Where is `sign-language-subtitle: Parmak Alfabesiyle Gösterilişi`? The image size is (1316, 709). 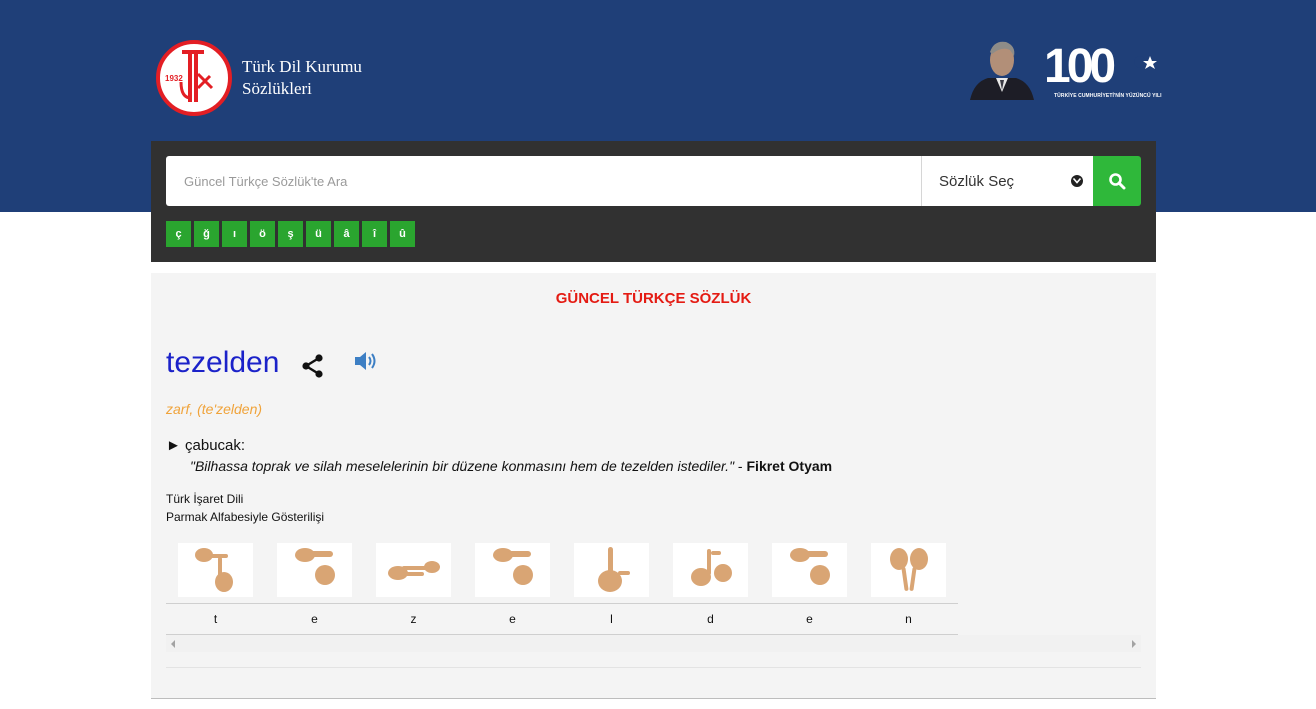 sign-language-subtitle: Parmak Alfabesiyle Gösterilişi is located at coordinates (245, 517).